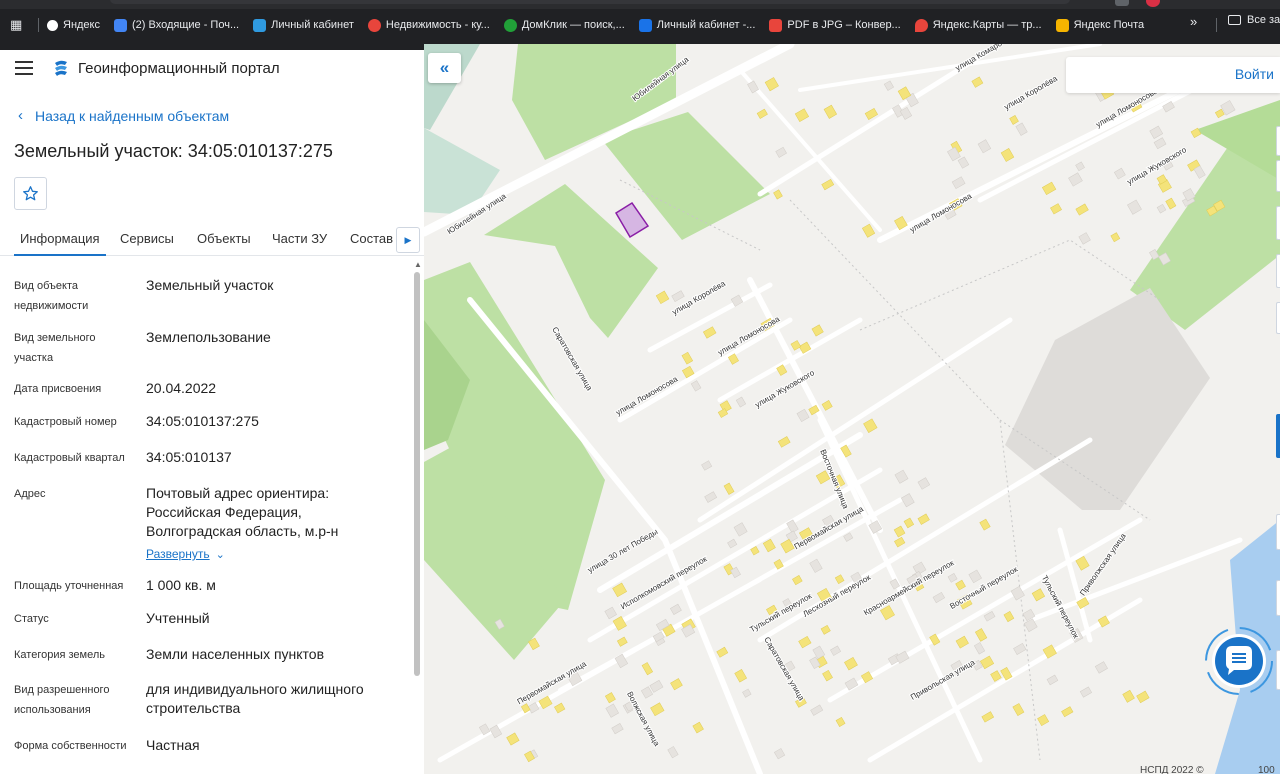 The height and width of the screenshot is (774, 1280). Describe the element at coordinates (21, 25) in the screenshot. I see `apps-grid-icon: ▦` at that location.